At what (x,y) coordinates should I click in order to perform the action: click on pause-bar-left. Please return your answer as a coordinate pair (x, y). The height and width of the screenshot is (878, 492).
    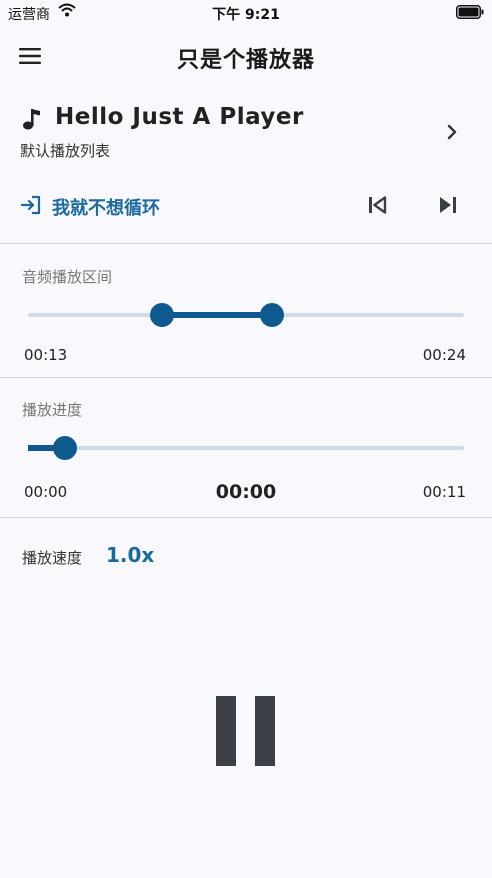
    Looking at the image, I should click on (226, 731).